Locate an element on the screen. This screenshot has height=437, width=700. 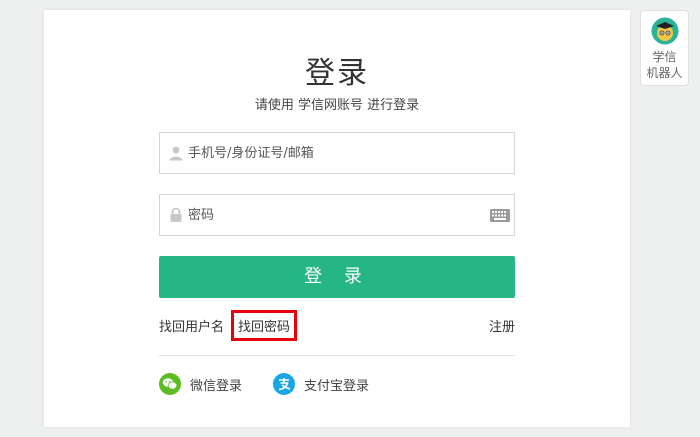
forgot-username-link: 找回用户名 is located at coordinates (191, 325).